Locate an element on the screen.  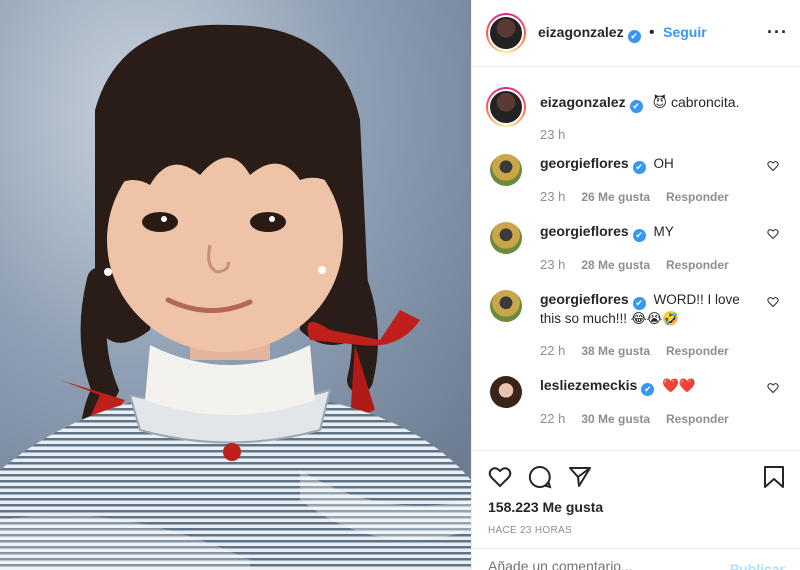
publish-button: Publicar is located at coordinates (757, 565).